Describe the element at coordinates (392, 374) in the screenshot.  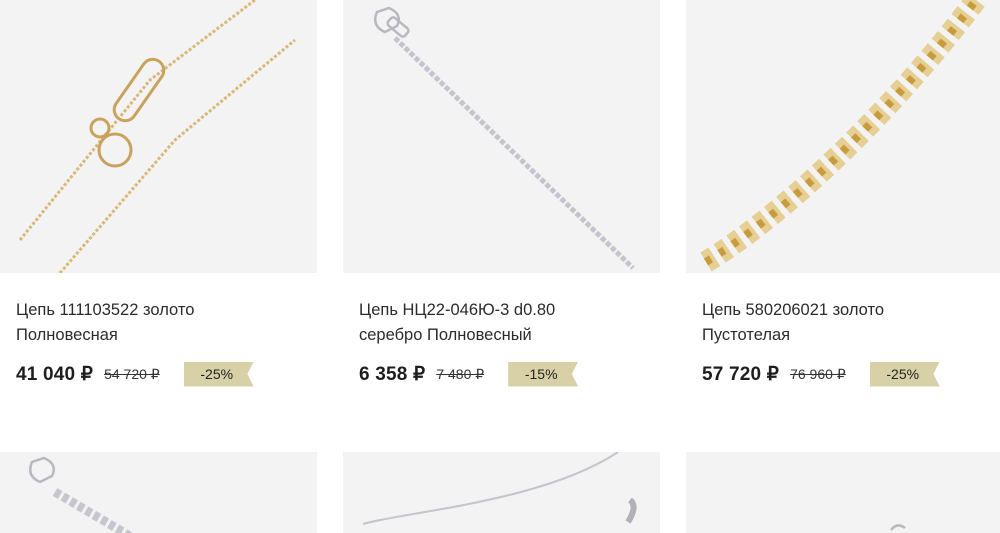
I see `price: 6 358 ₽` at that location.